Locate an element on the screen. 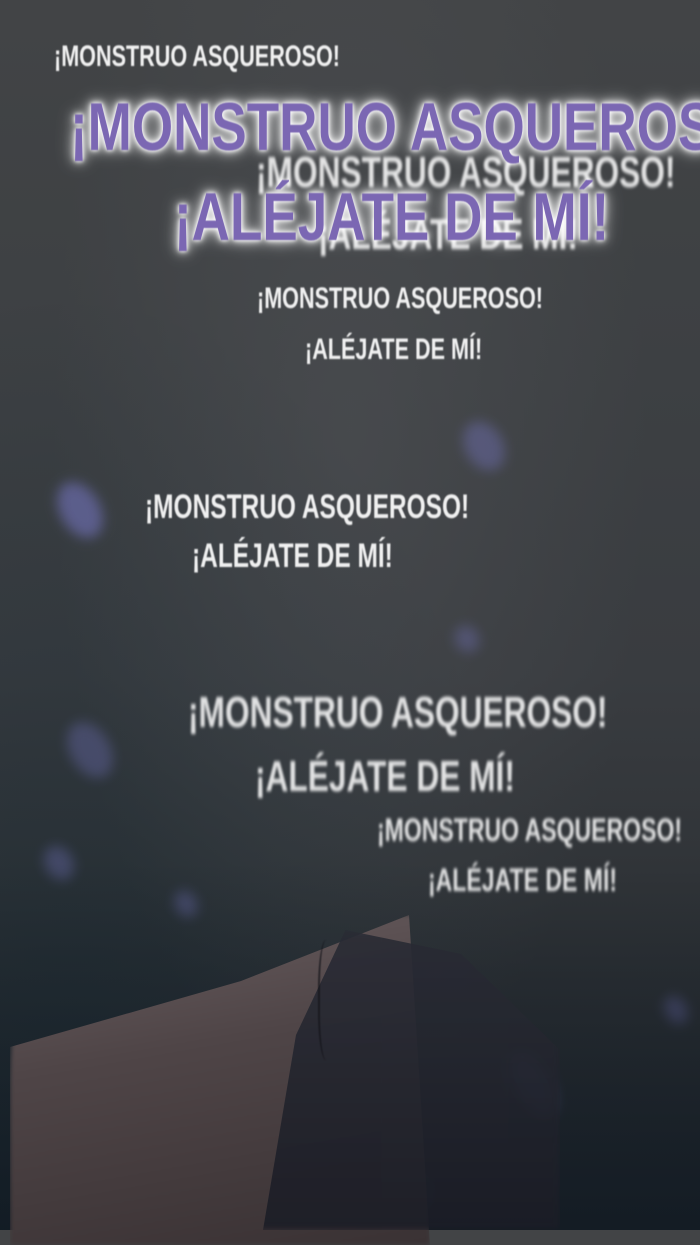  echo-text-6-line1: ¡MONSTRUO ASQUEROSO! is located at coordinates (530, 830).